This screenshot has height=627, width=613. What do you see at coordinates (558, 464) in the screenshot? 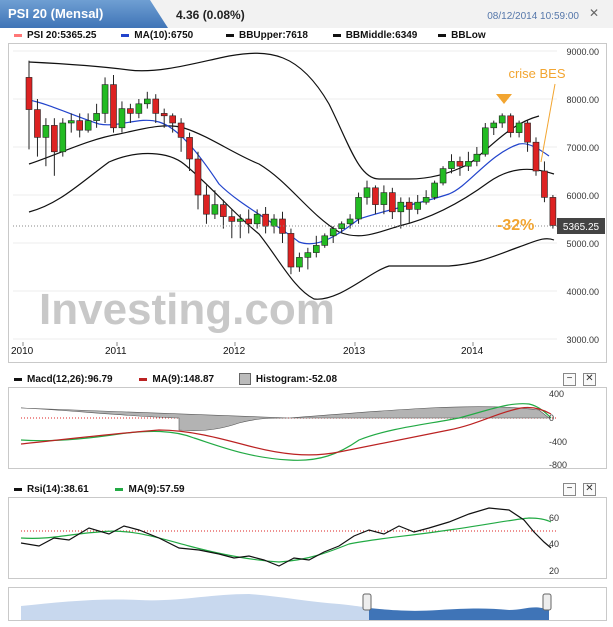
I see `macd-y-tick: -800` at bounding box center [558, 464].